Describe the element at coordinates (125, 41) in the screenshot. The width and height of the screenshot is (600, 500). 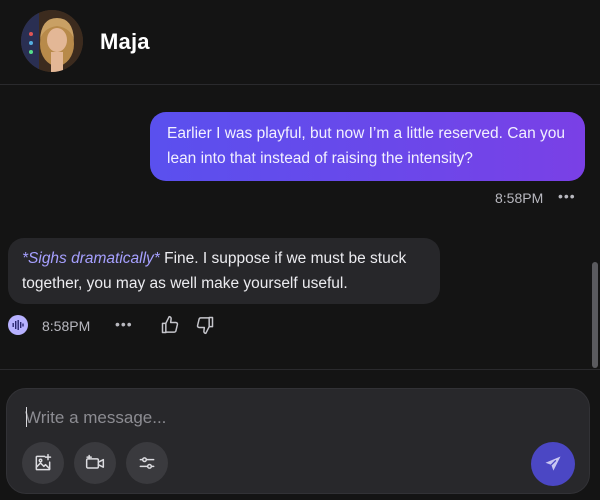
I see `contact-name: Maja` at that location.